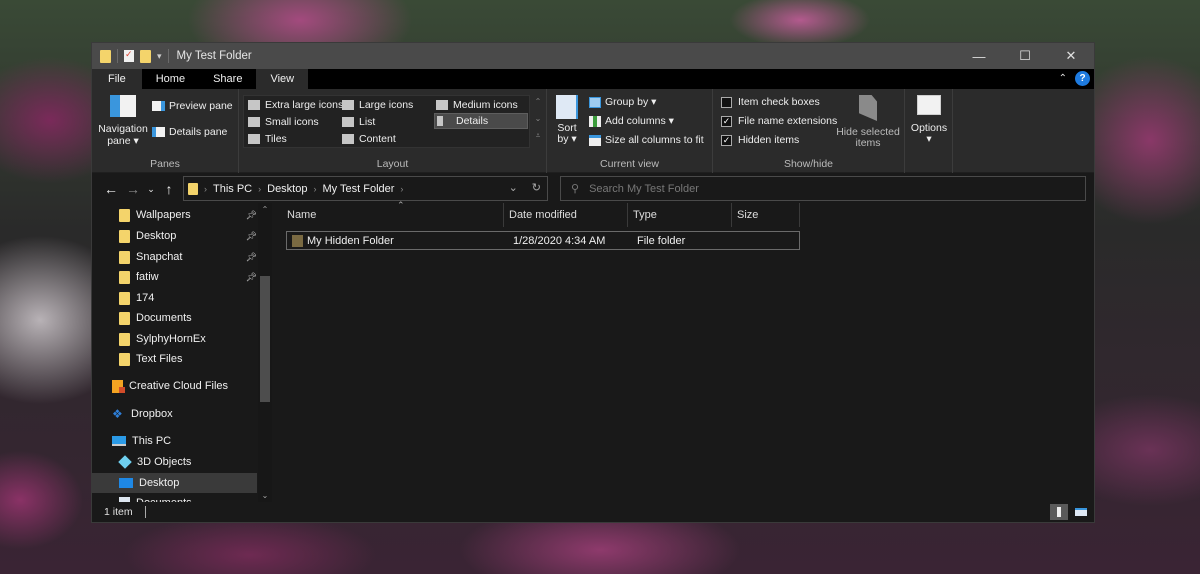 This screenshot has width=1200, height=574. I want to click on navigation-pane-dropdown: pane ▾, so click(123, 141).